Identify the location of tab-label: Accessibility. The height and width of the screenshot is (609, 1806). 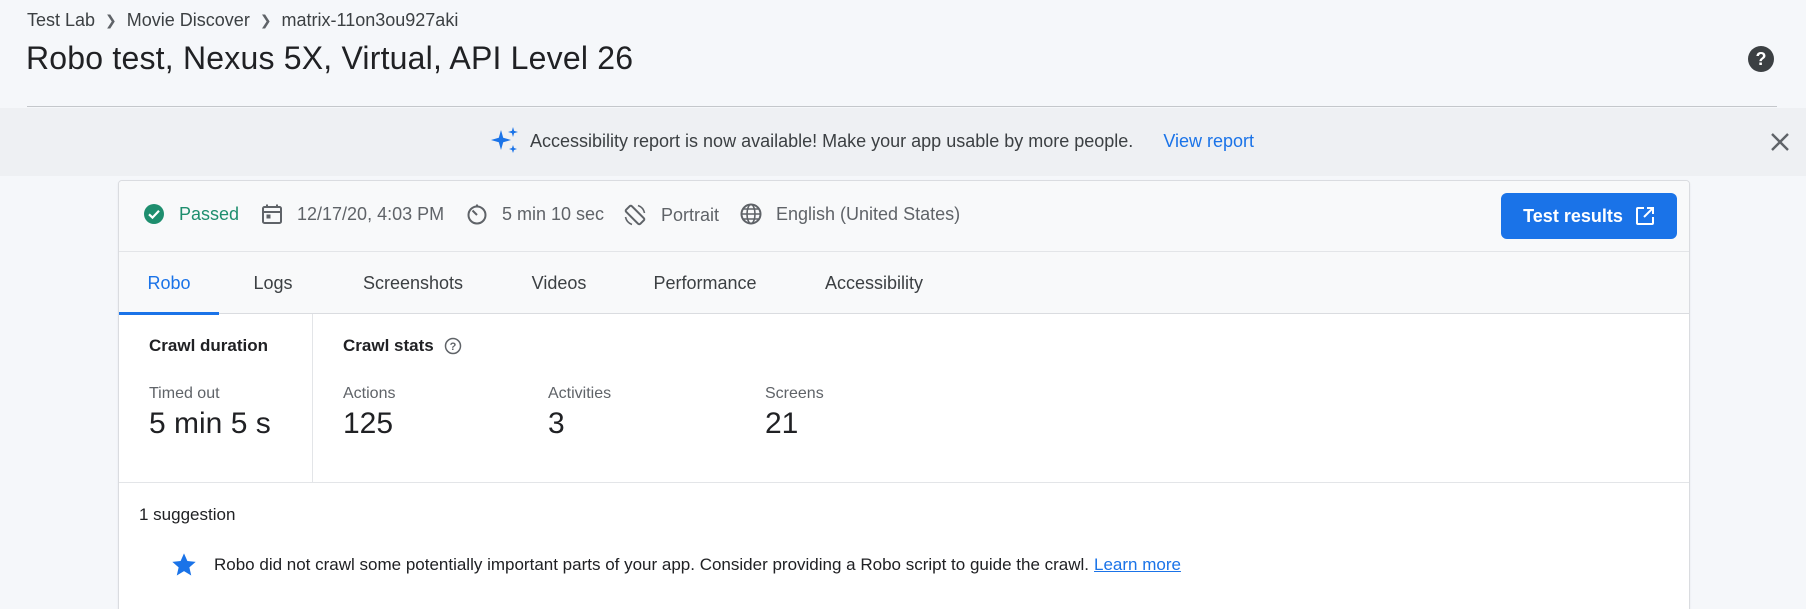
(874, 282).